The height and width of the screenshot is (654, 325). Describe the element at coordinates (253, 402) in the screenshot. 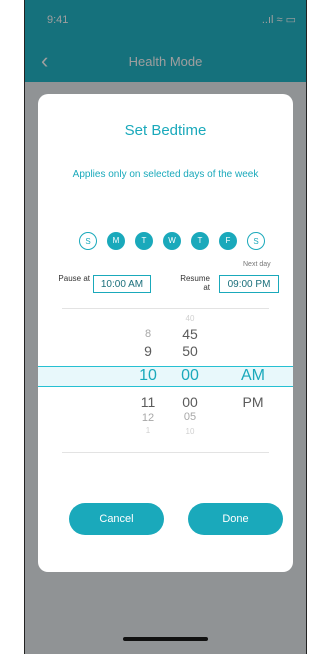

I see `ampm-option: PM` at that location.